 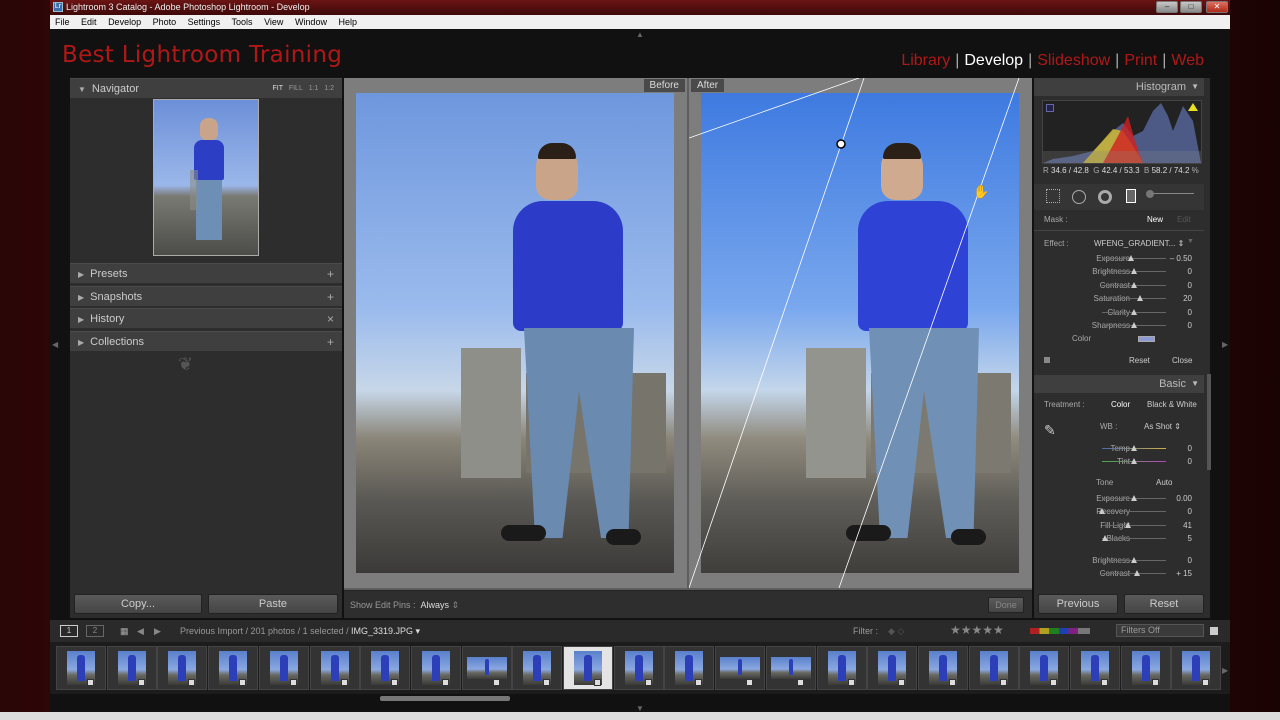 I want to click on slider-value: – 0.50, so click(x=1177, y=258).